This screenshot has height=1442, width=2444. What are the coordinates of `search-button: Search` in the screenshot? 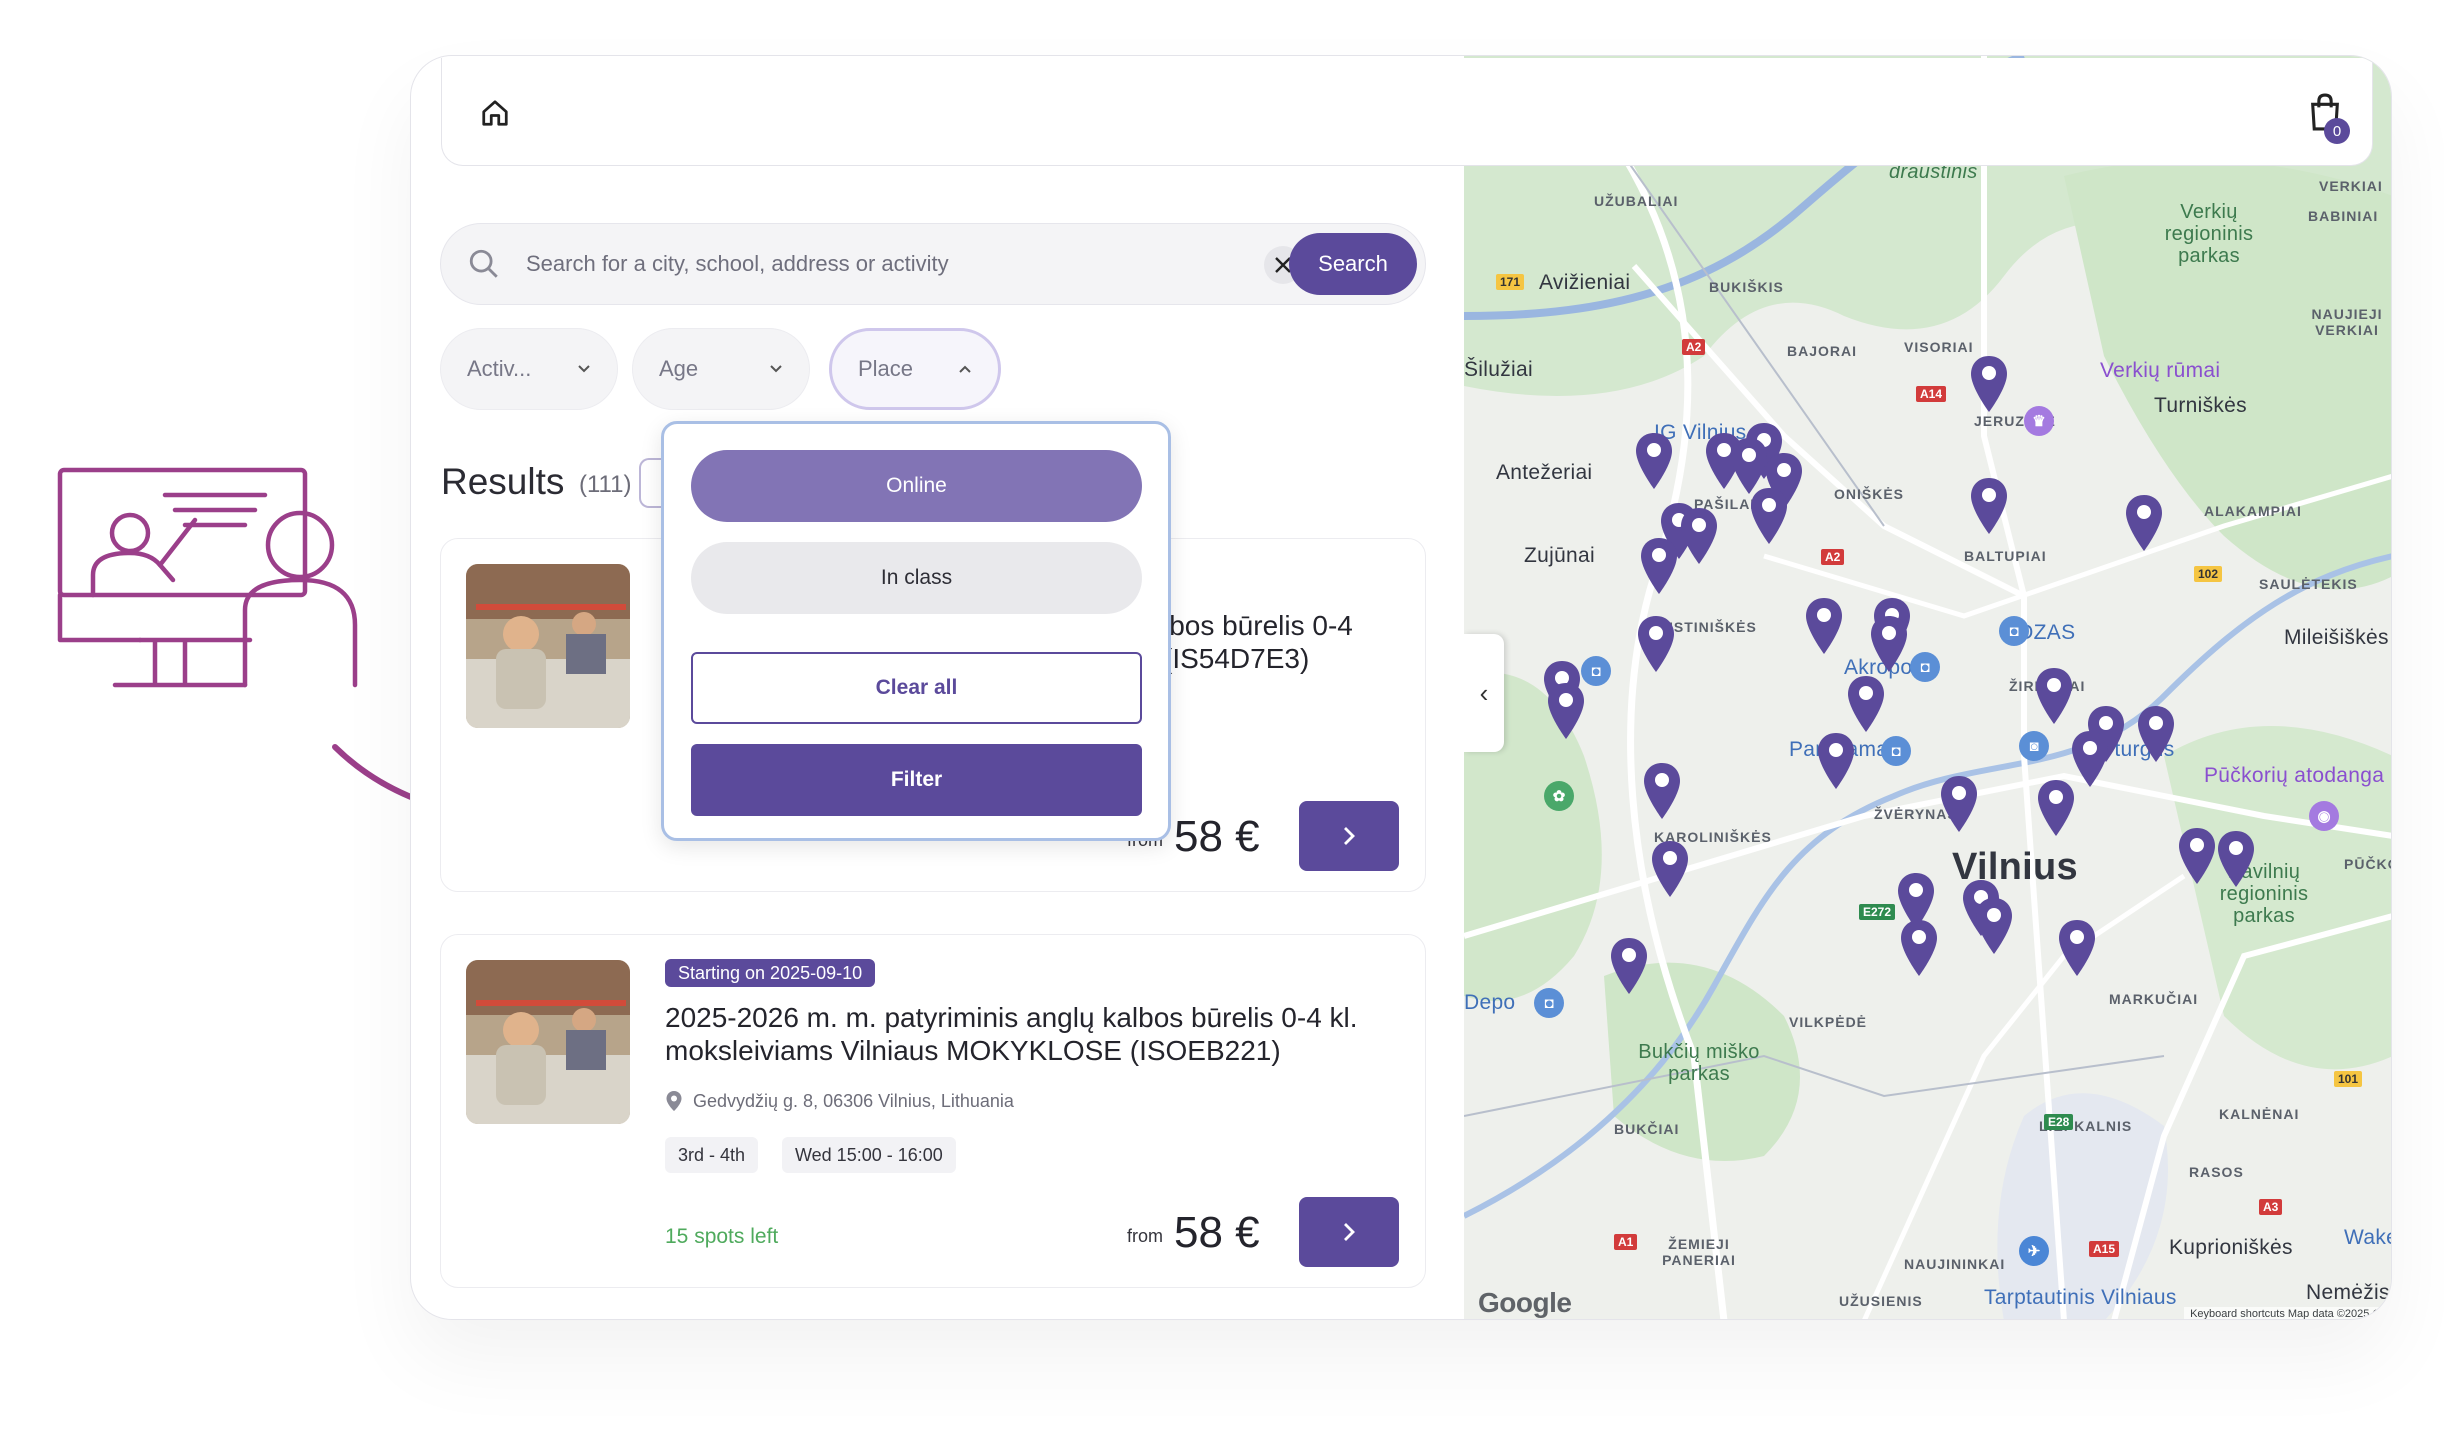 It's located at (1353, 264).